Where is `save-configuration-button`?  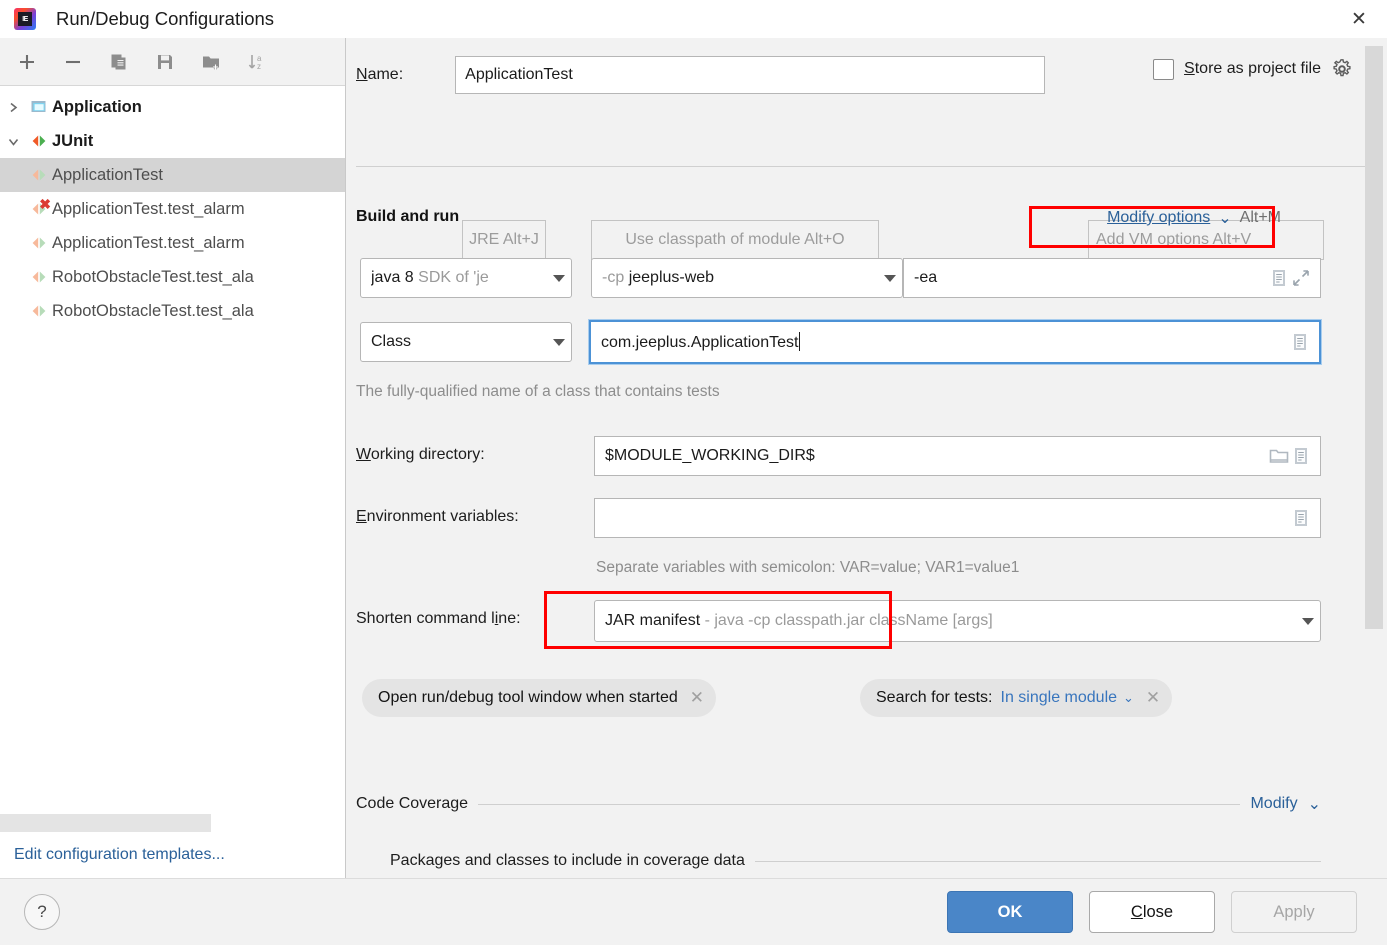 save-configuration-button is located at coordinates (165, 62).